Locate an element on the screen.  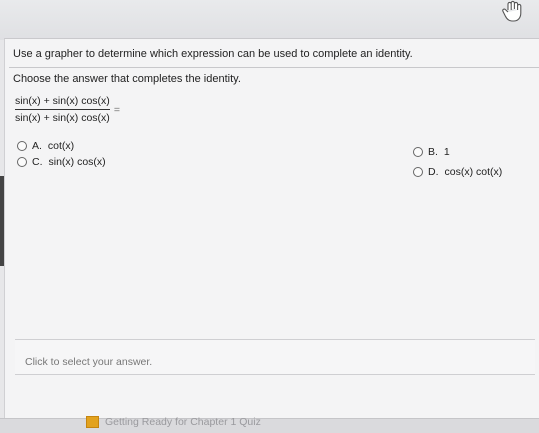
option-b-letter: B. is located at coordinates (433, 152).